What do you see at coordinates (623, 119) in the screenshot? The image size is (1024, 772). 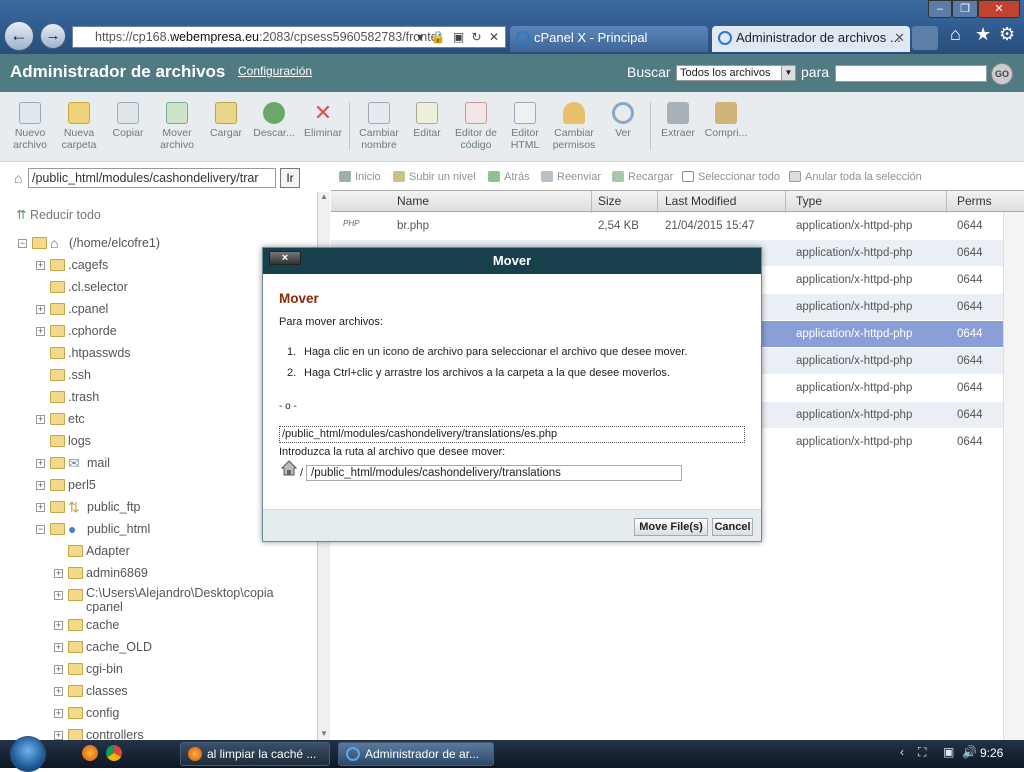 I see `view-button: Ver` at bounding box center [623, 119].